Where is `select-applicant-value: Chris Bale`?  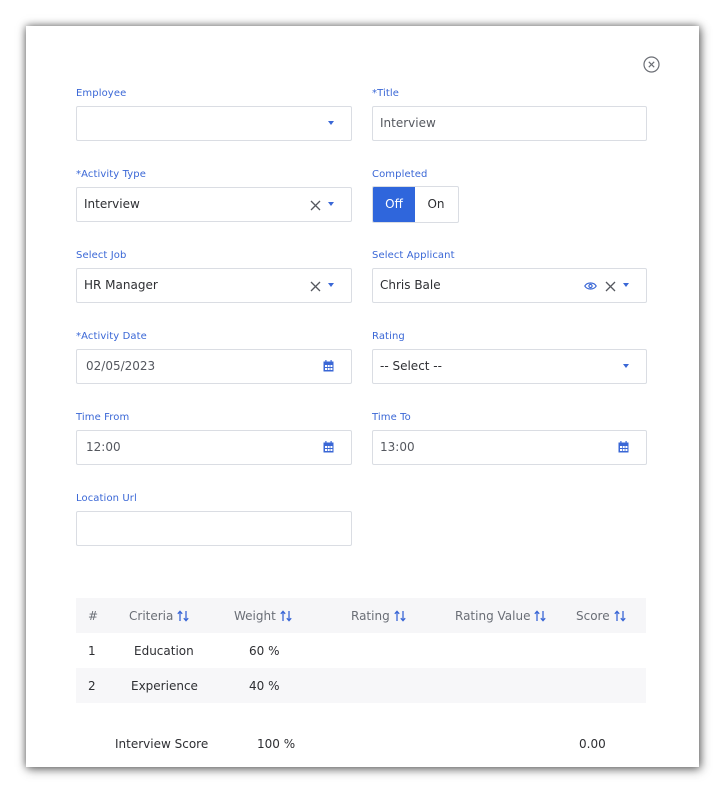
select-applicant-value: Chris Bale is located at coordinates (410, 285).